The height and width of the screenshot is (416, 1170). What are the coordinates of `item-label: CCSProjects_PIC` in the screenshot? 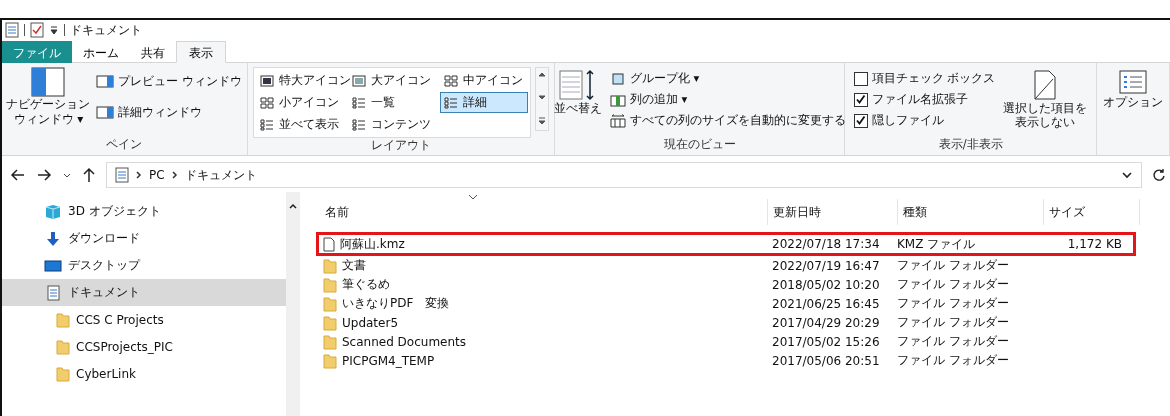 It's located at (124, 346).